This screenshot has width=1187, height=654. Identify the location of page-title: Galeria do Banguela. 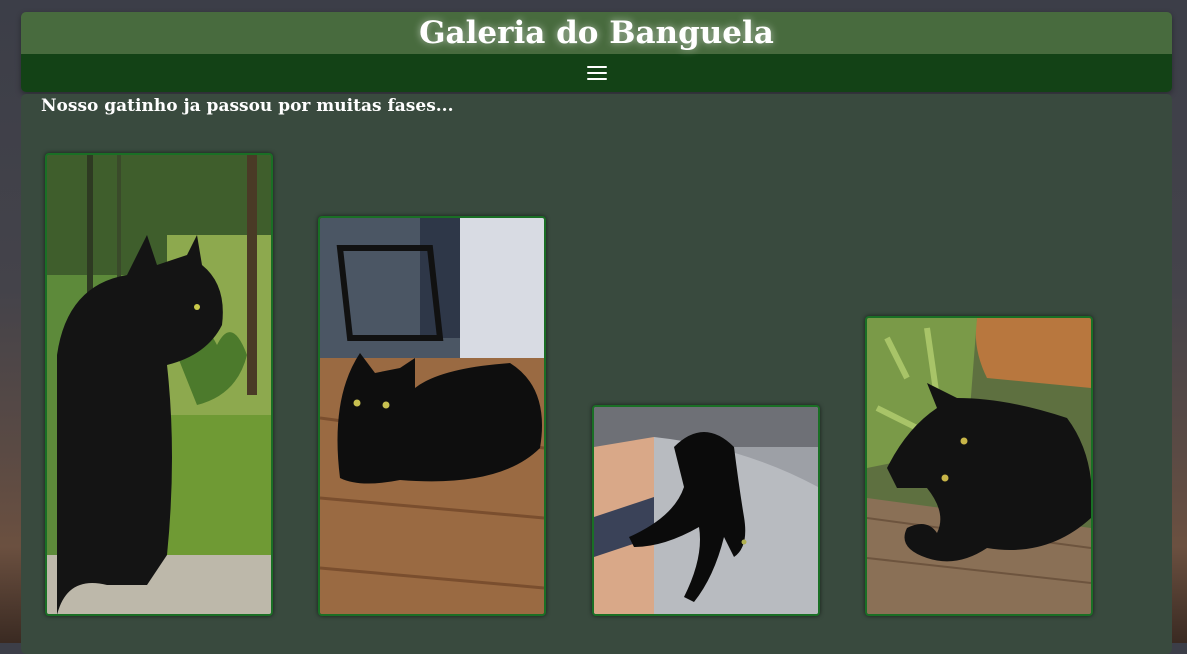
(596, 33).